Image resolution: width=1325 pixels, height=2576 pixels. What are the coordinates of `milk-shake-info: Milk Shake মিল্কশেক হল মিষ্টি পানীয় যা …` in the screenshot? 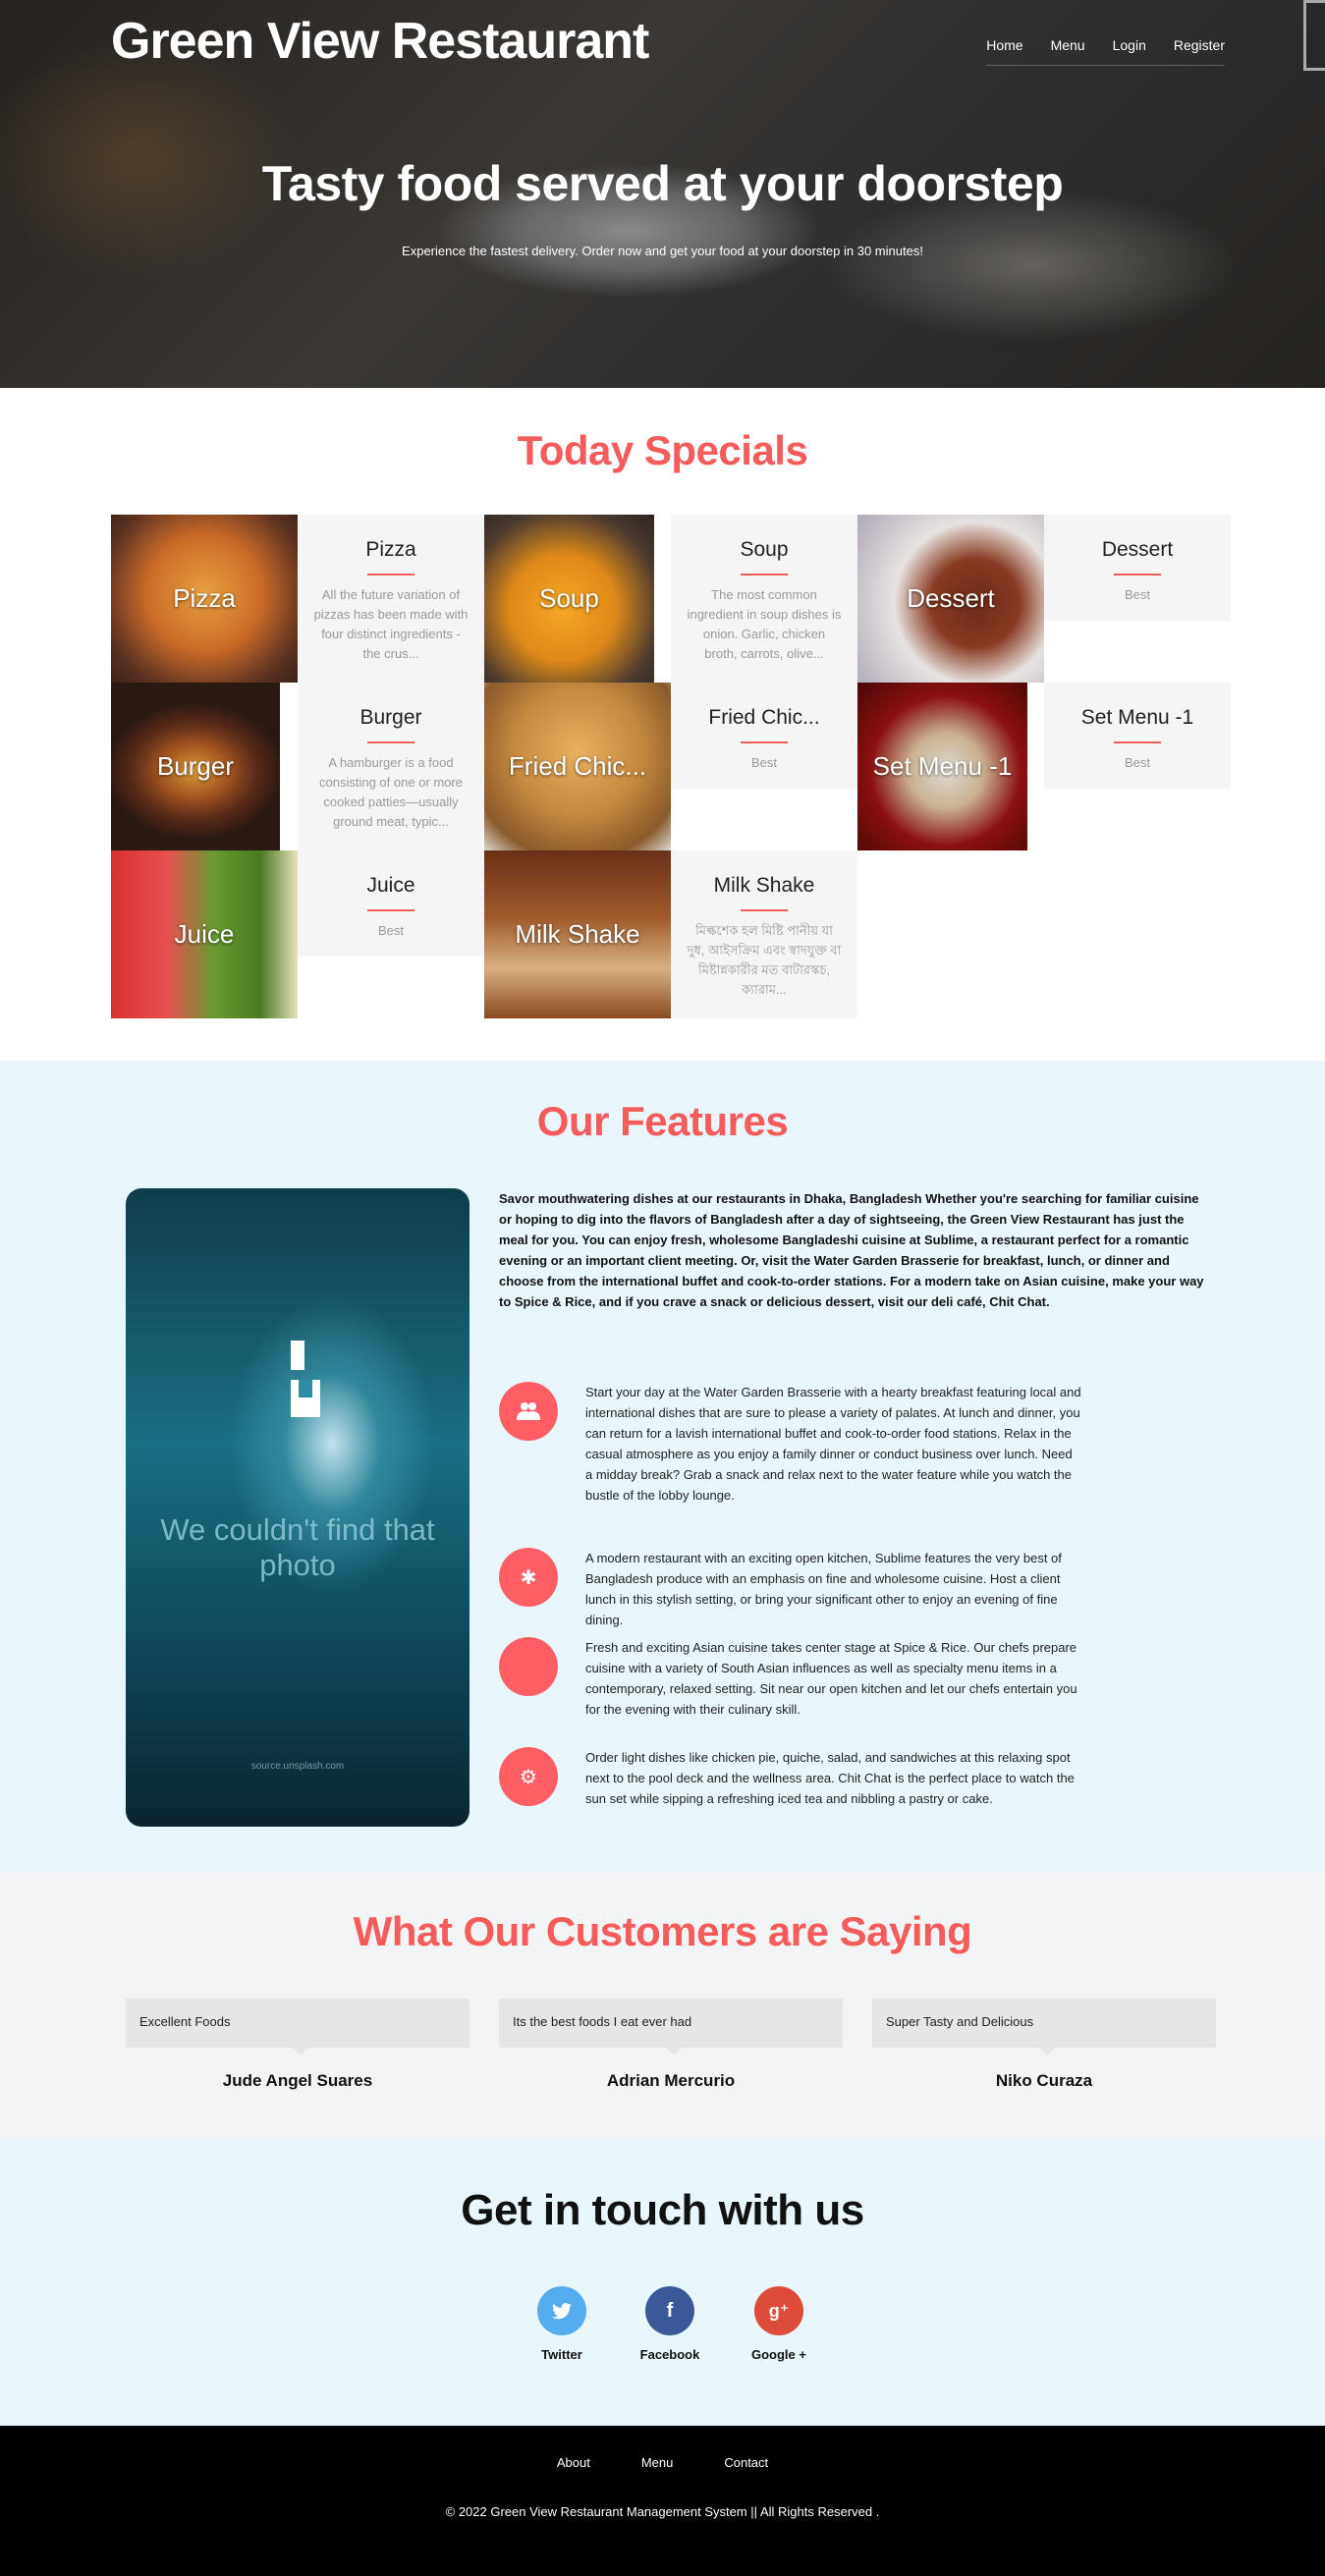 It's located at (764, 934).